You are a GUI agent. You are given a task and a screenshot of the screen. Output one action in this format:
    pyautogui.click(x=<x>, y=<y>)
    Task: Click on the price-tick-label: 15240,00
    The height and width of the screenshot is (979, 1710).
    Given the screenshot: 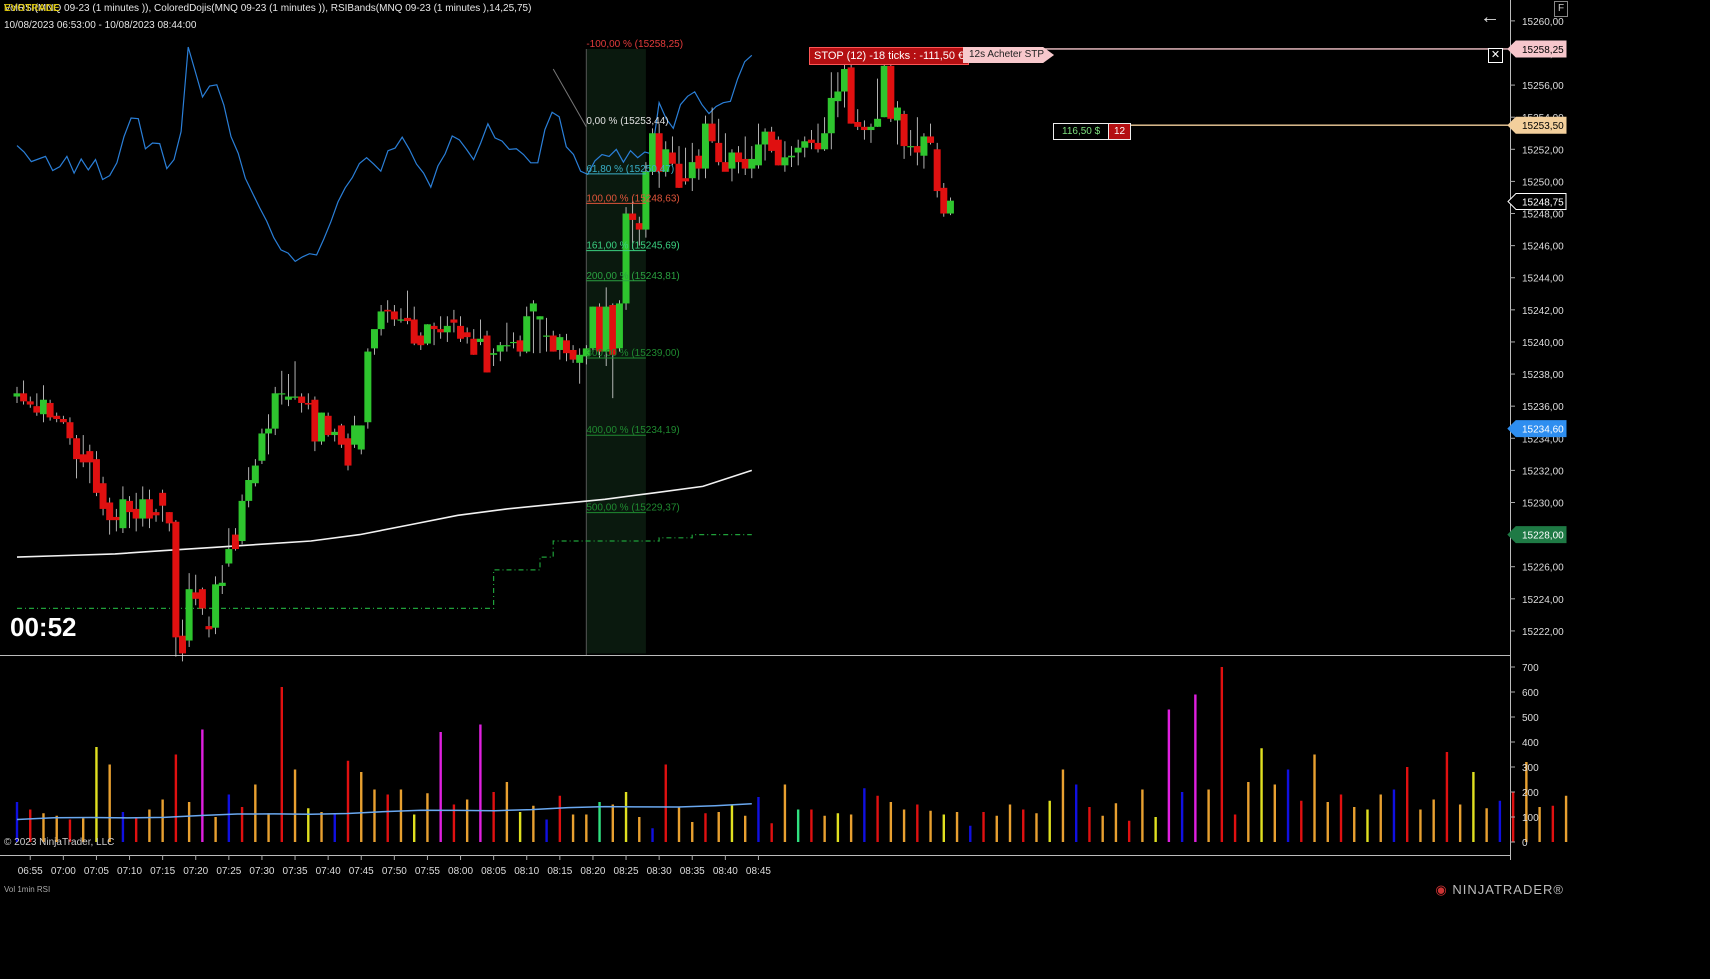 What is the action you would take?
    pyautogui.click(x=1543, y=343)
    